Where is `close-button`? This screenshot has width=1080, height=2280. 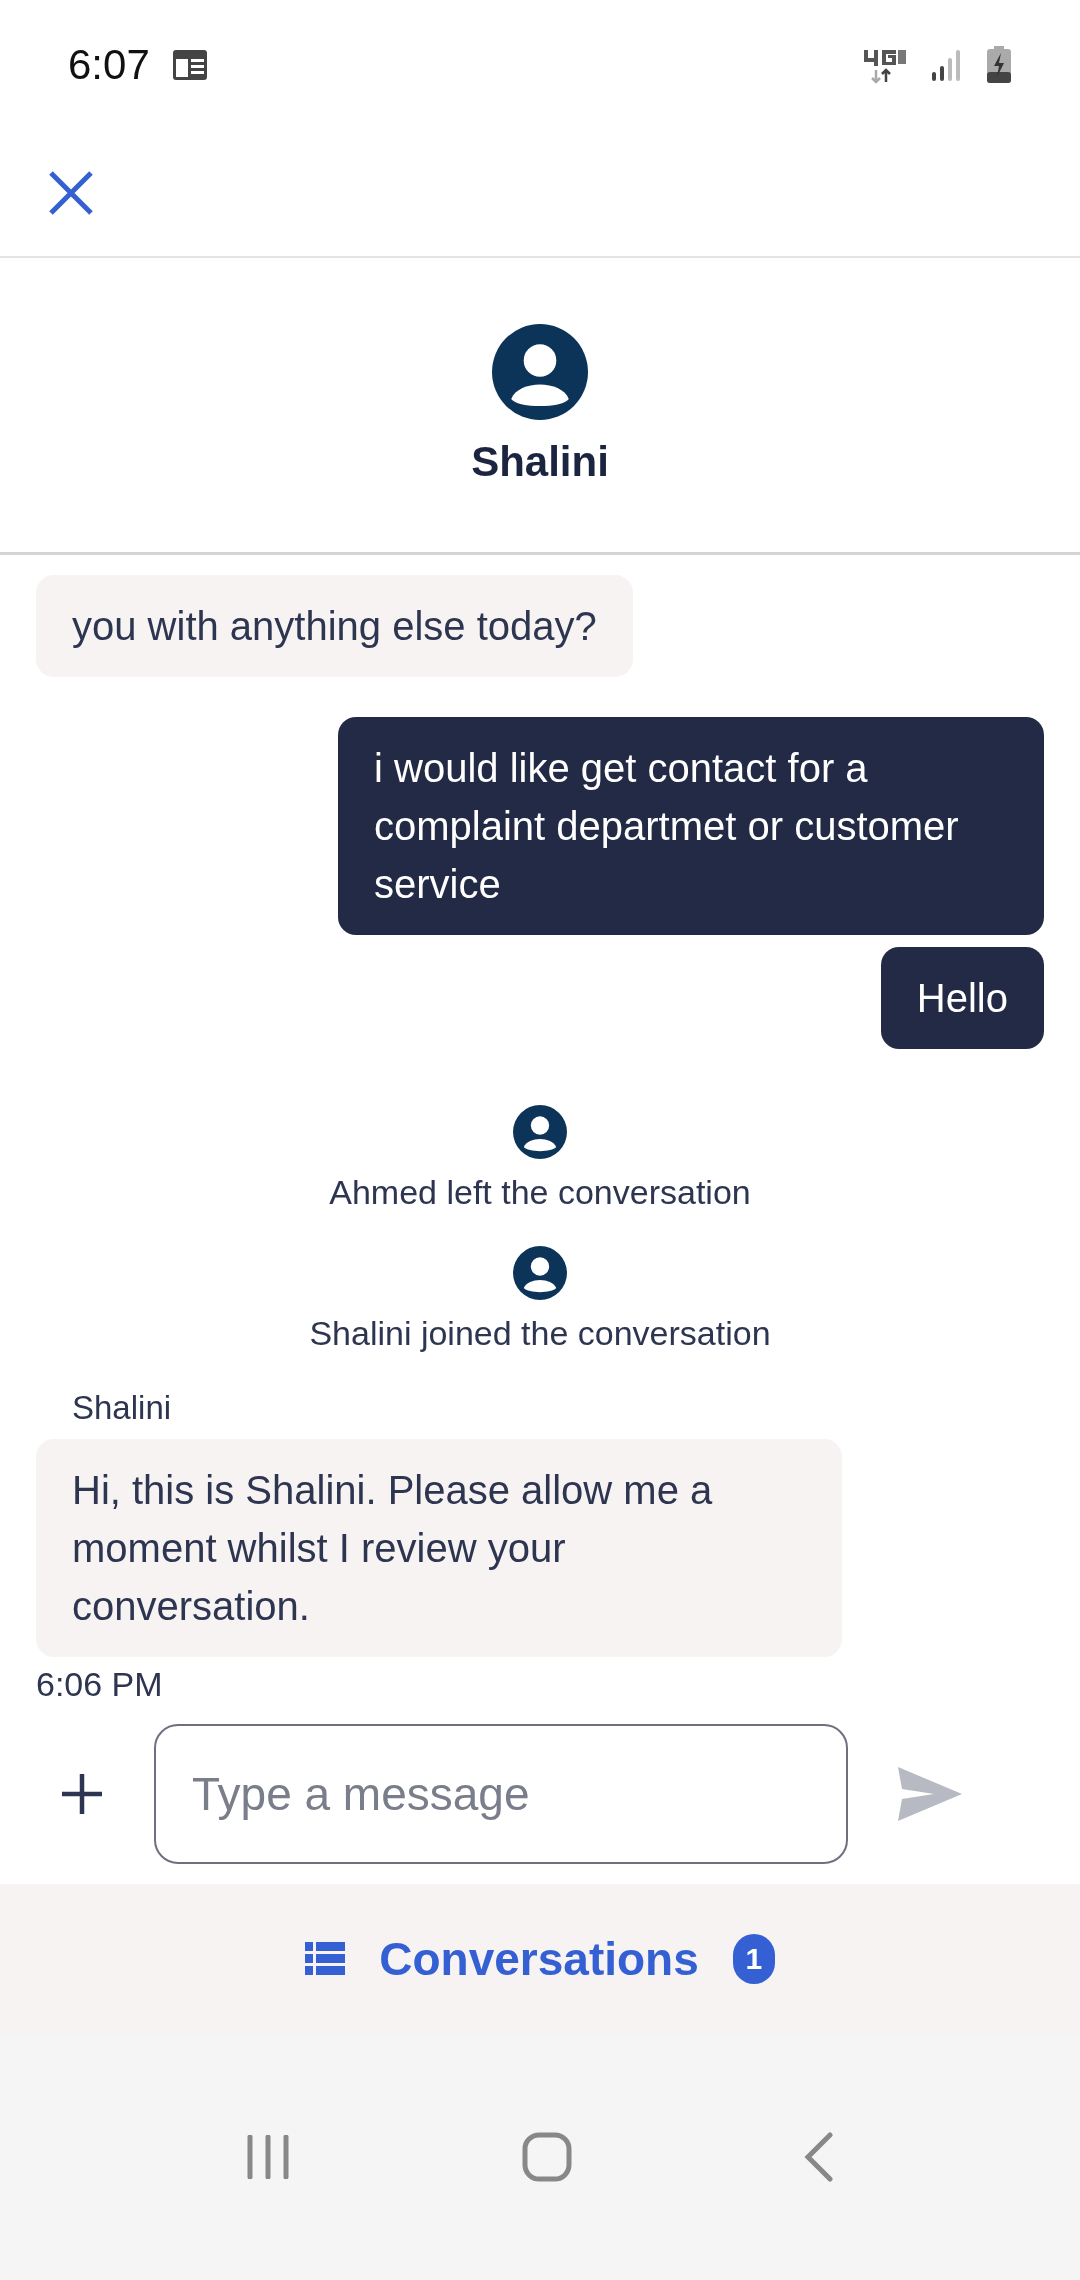 close-button is located at coordinates (71, 193).